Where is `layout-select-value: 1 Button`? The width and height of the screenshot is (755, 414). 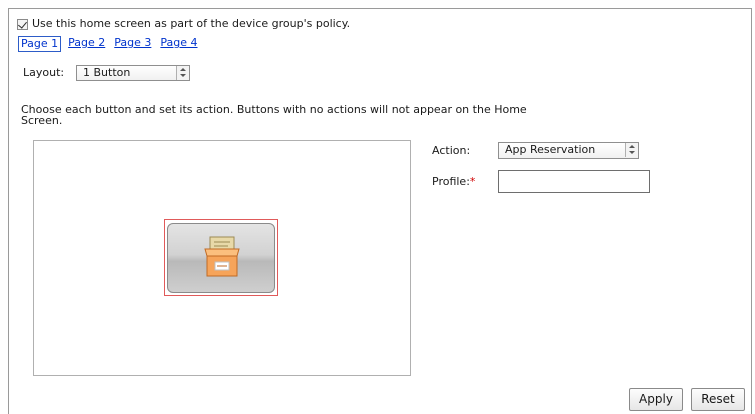 layout-select-value: 1 Button is located at coordinates (107, 72).